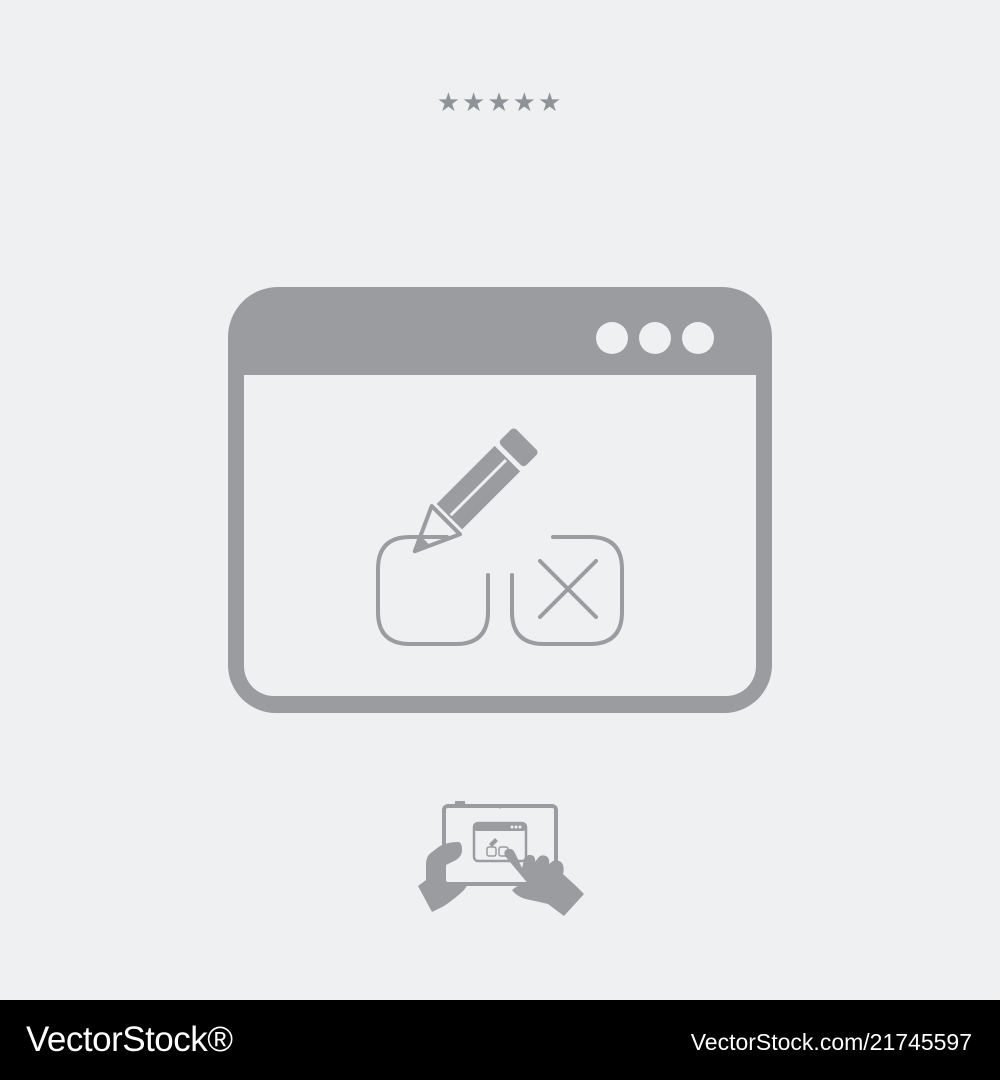  What do you see at coordinates (129, 1039) in the screenshot?
I see `vectorstock-logo: VectorStock®` at bounding box center [129, 1039].